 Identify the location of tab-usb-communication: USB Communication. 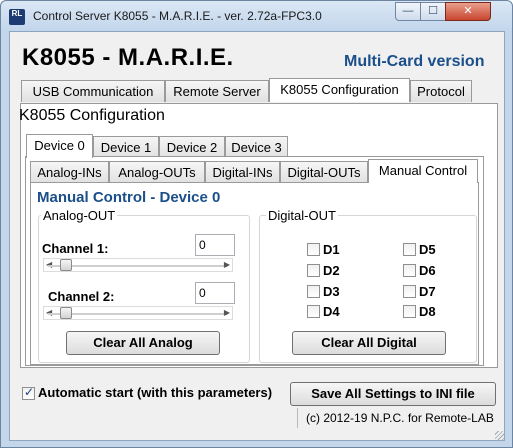
(93, 91).